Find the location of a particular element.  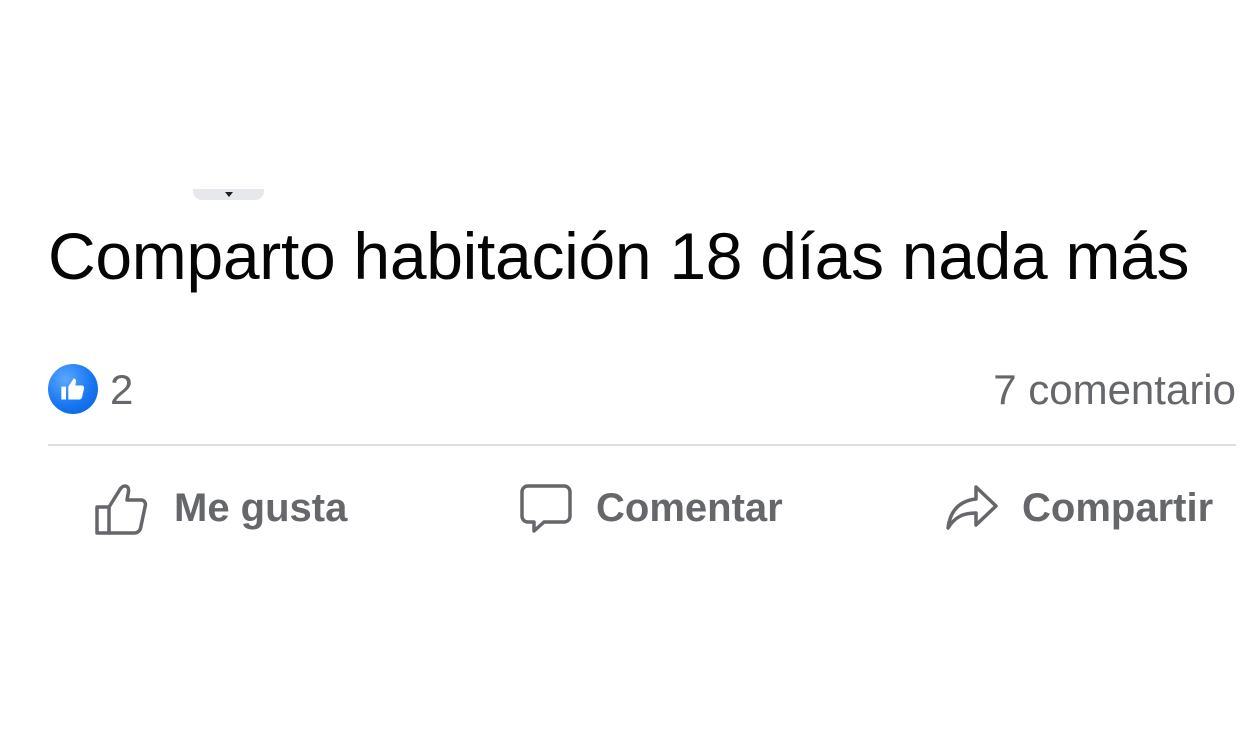

comment-count-link: 7 comentario is located at coordinates (1114, 390).